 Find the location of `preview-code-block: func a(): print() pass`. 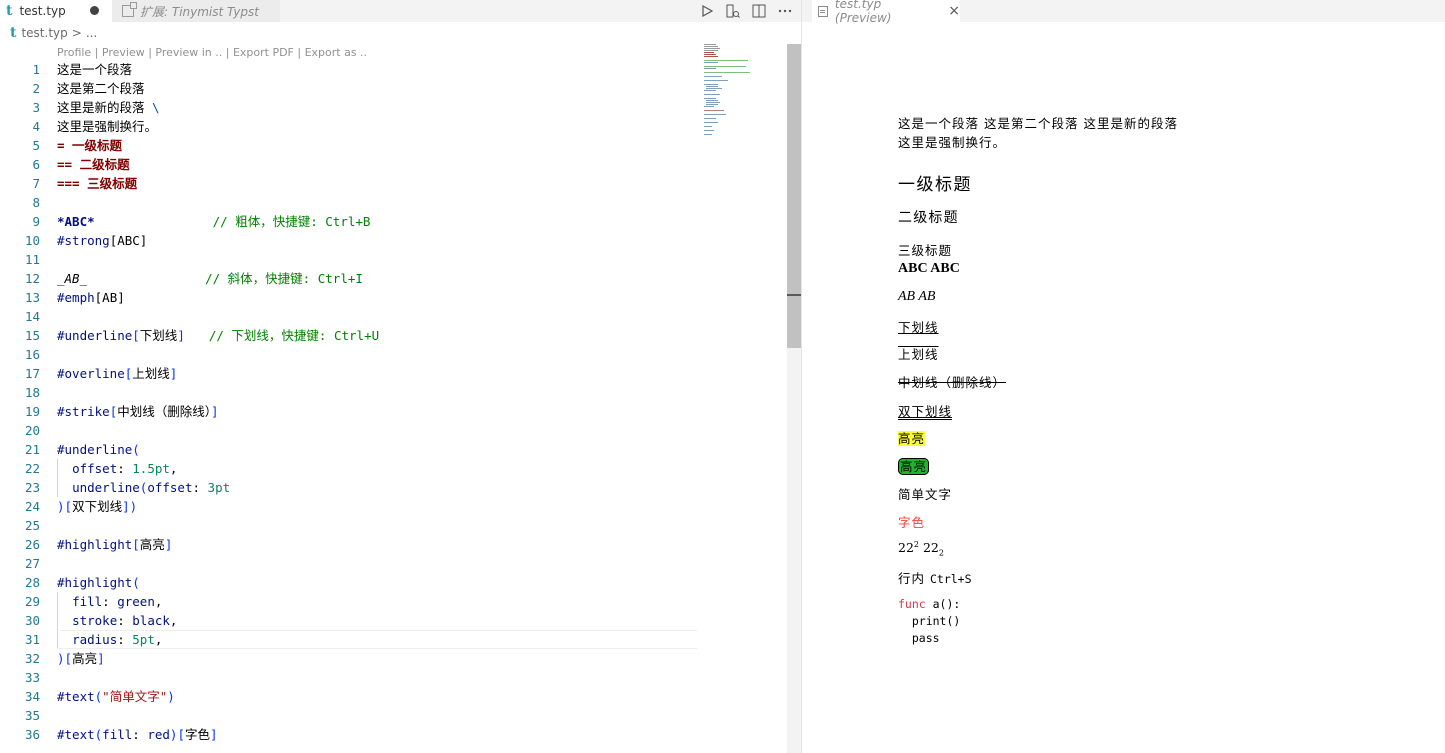

preview-code-block: func a(): print() pass is located at coordinates (929, 621).